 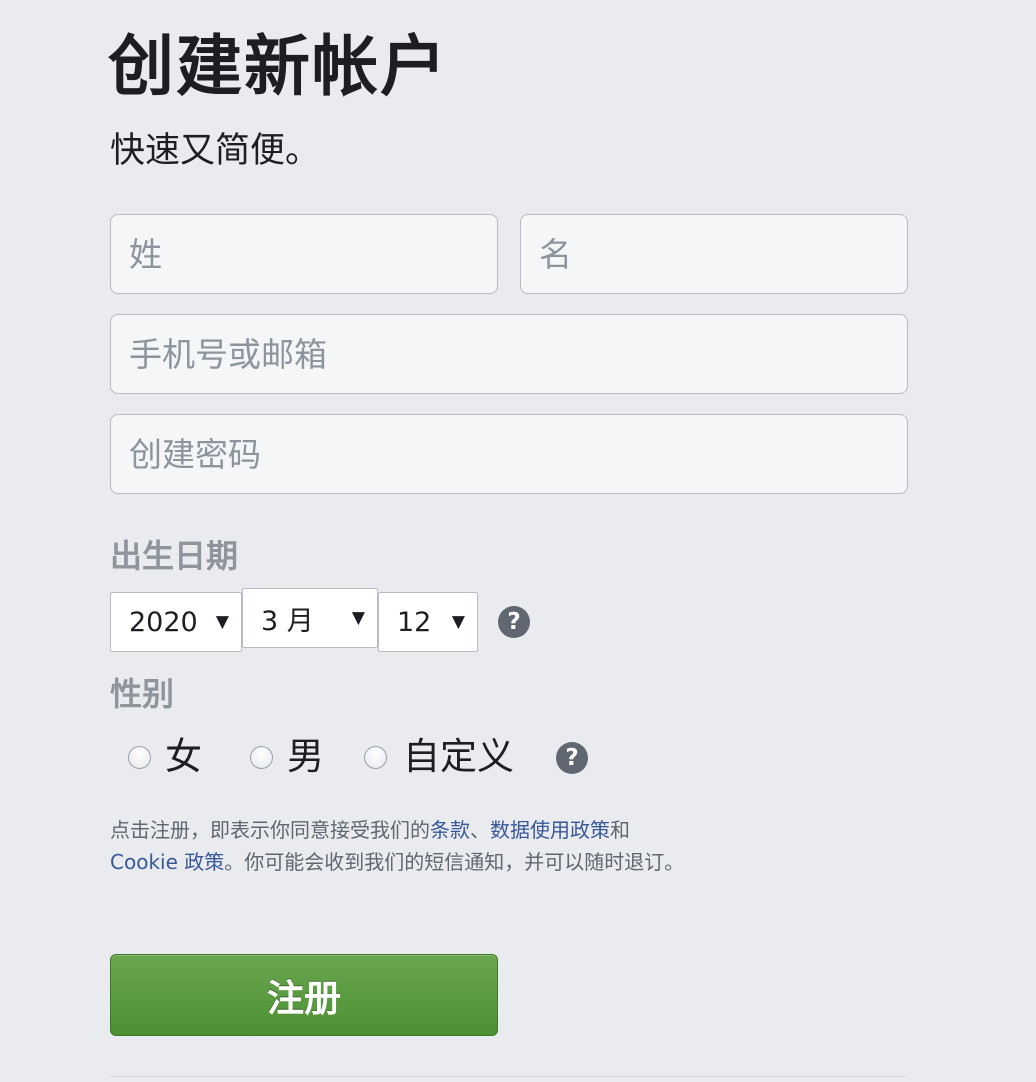 What do you see at coordinates (375, 757) in the screenshot?
I see `gender-radio-custom` at bounding box center [375, 757].